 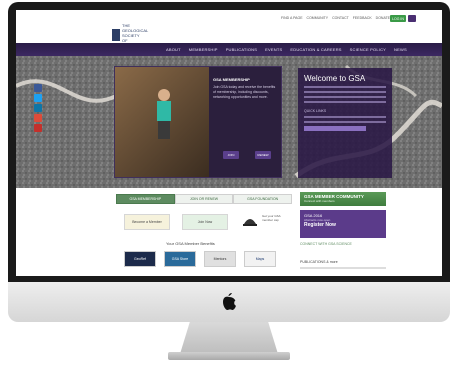 What do you see at coordinates (398, 18) in the screenshot?
I see `login-button: LOG IN` at bounding box center [398, 18].